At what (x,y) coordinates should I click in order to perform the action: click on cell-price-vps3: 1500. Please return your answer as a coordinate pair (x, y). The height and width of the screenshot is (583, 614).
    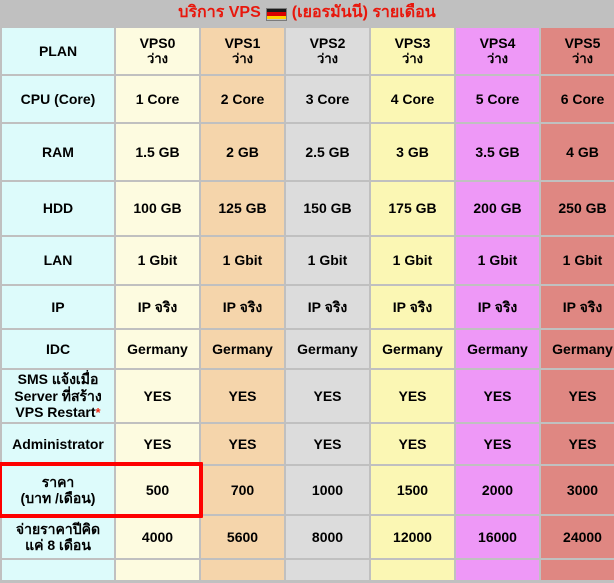
    Looking at the image, I should click on (412, 490).